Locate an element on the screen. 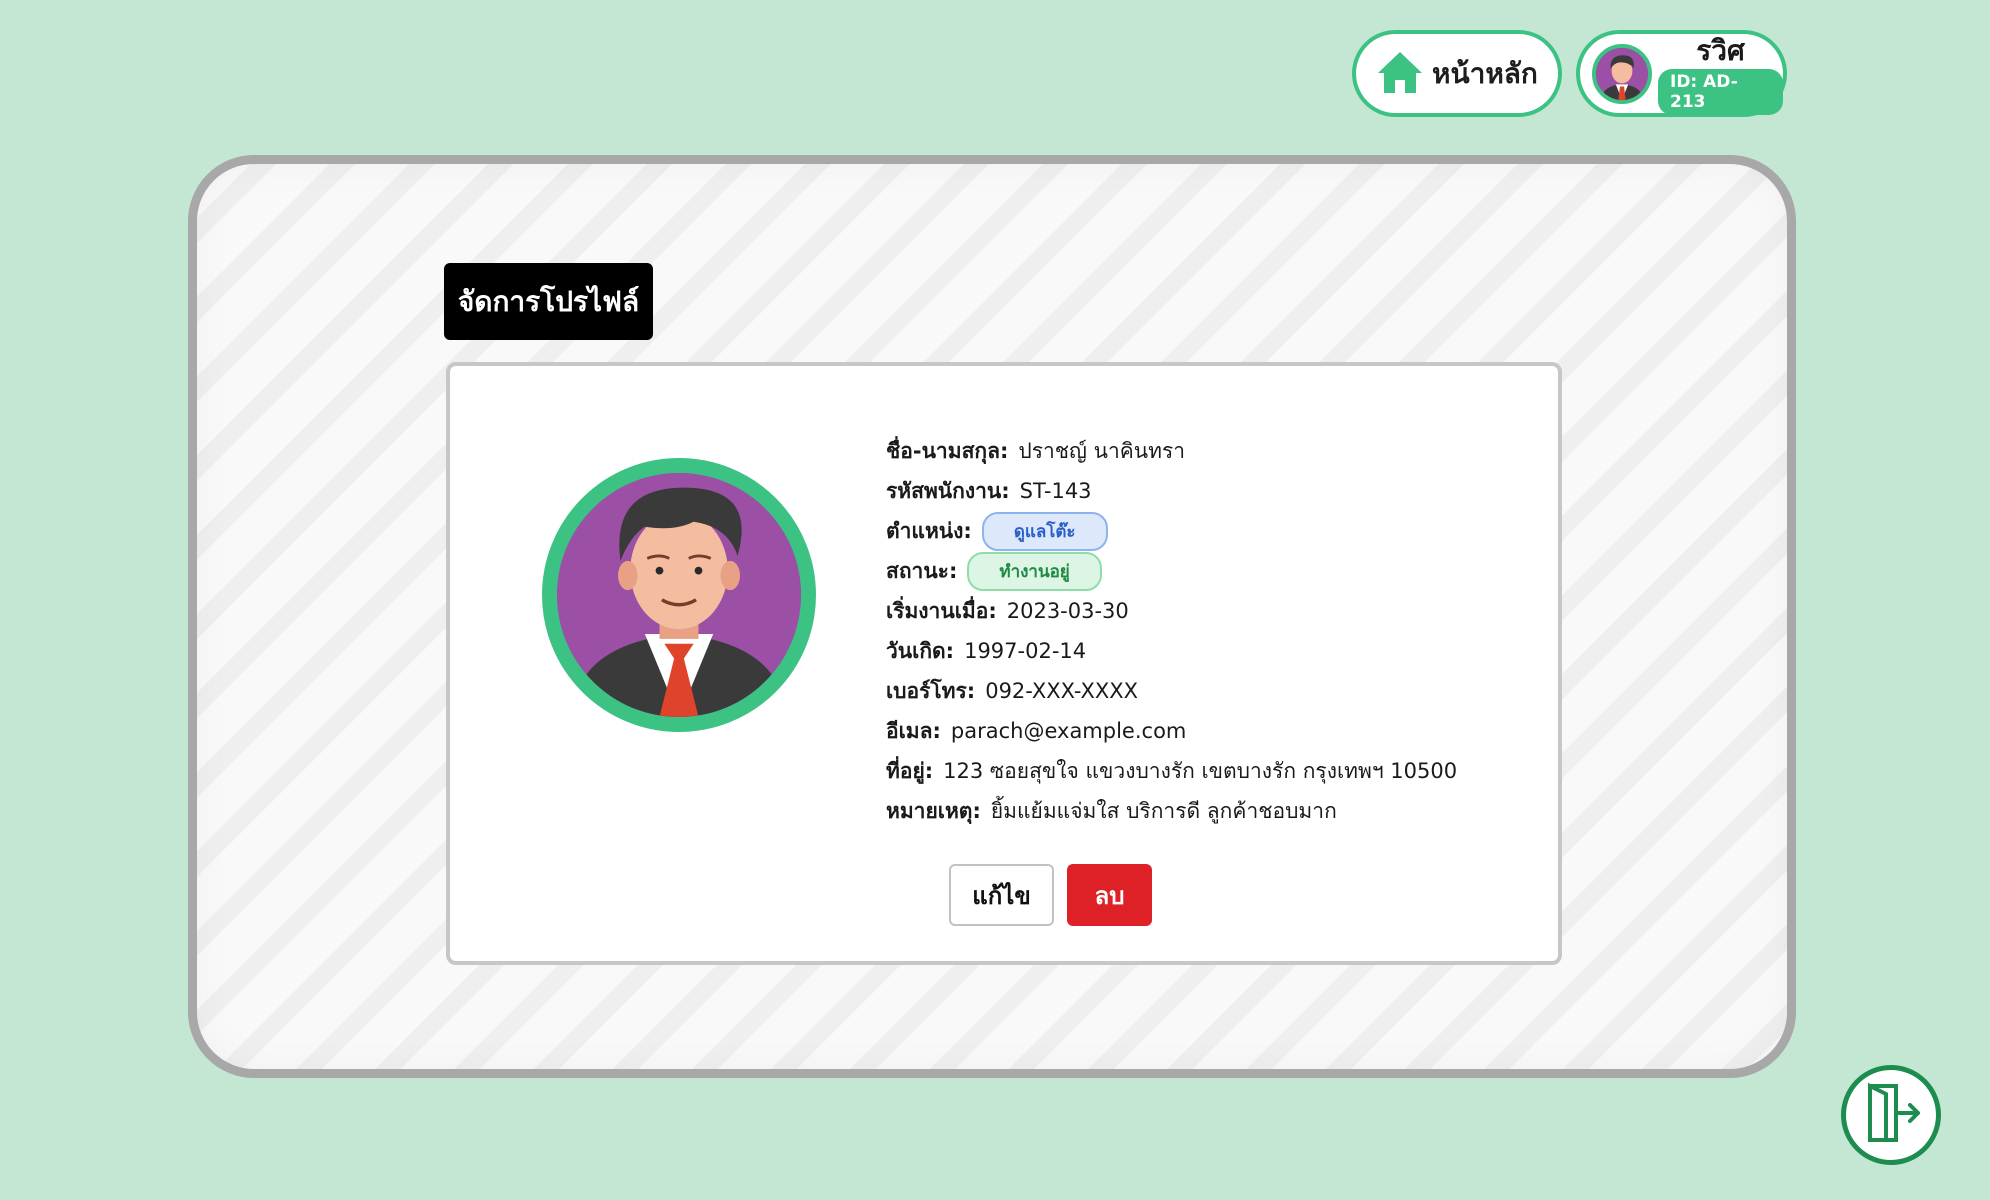 The height and width of the screenshot is (1200, 1990). position-label: ตำแหน่ง: is located at coordinates (929, 530).